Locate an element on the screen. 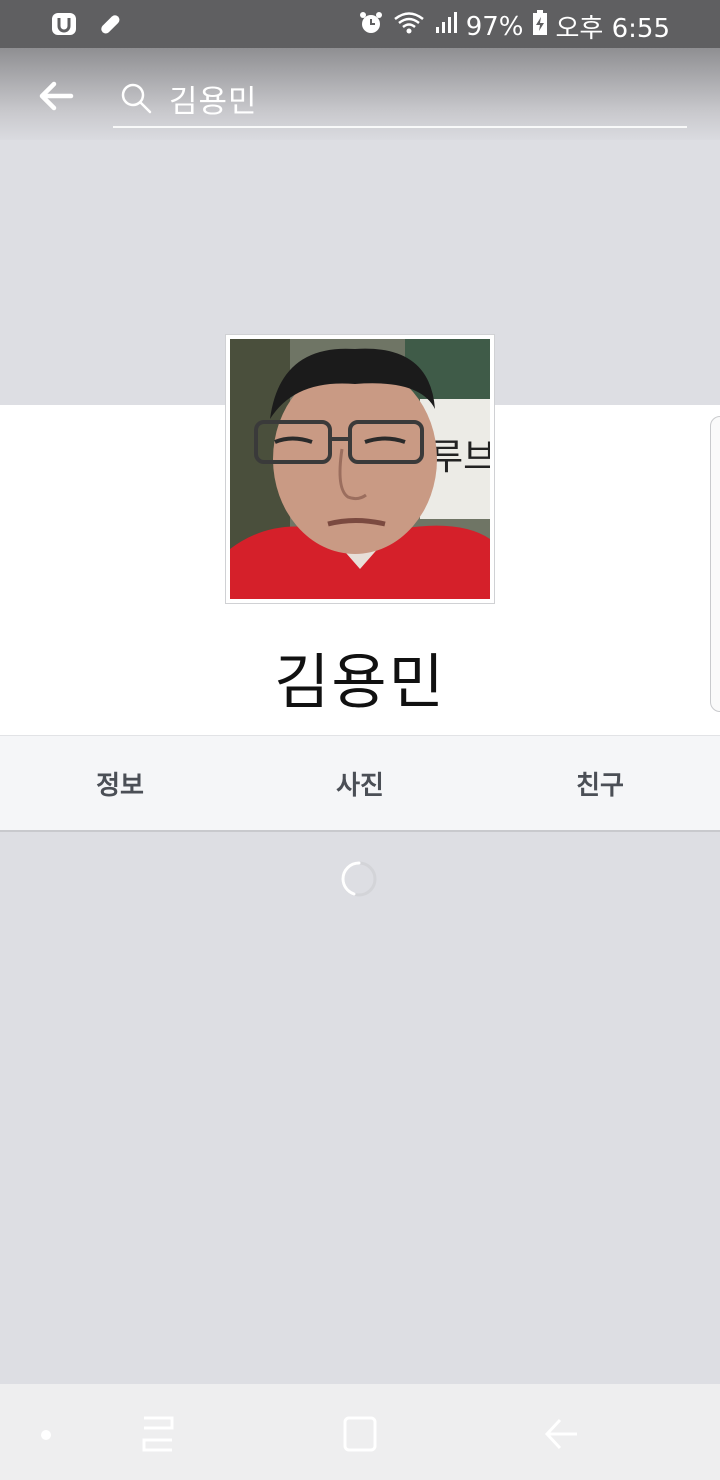 The image size is (720, 1480). search-query: 김용민 is located at coordinates (213, 98).